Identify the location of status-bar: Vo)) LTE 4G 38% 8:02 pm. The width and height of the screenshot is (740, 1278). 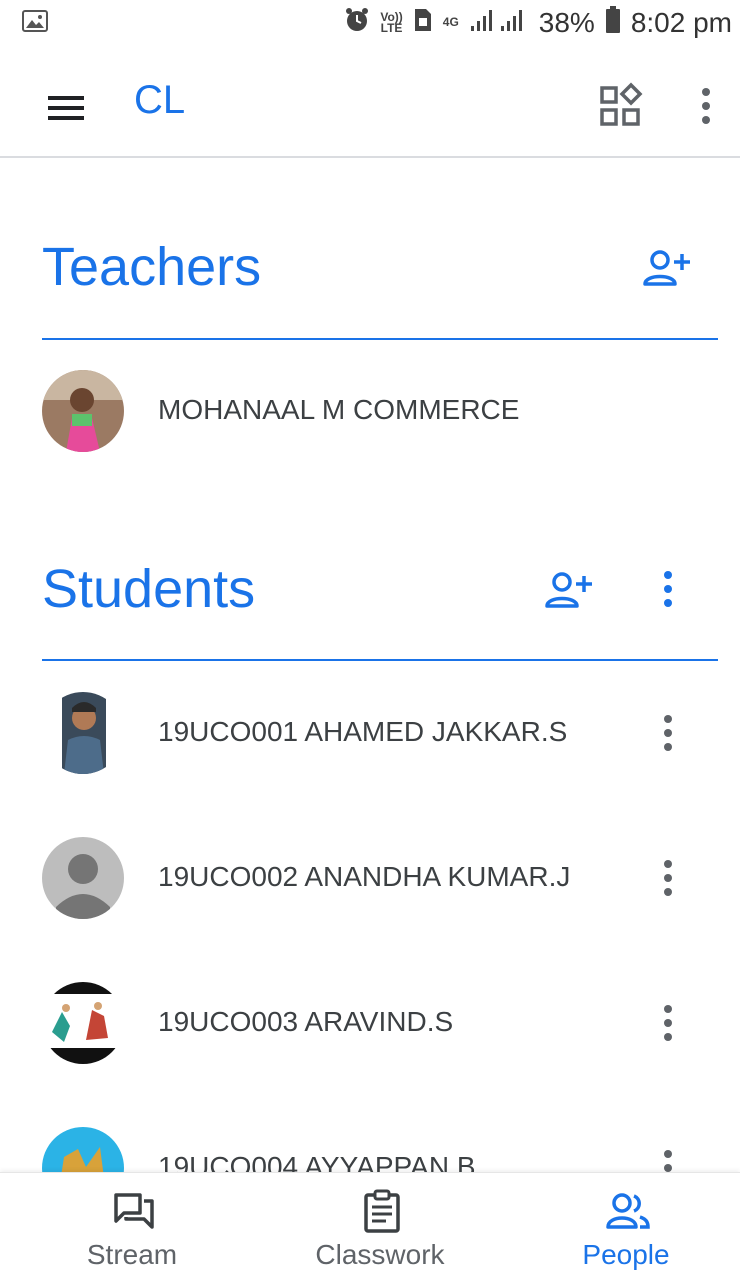
(370, 23).